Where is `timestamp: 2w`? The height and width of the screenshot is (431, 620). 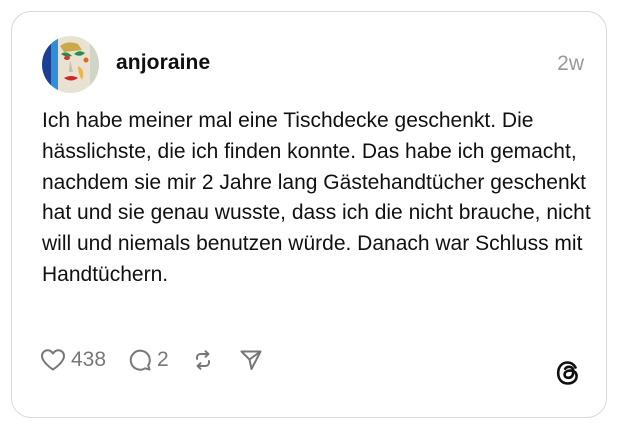
timestamp: 2w is located at coordinates (570, 63).